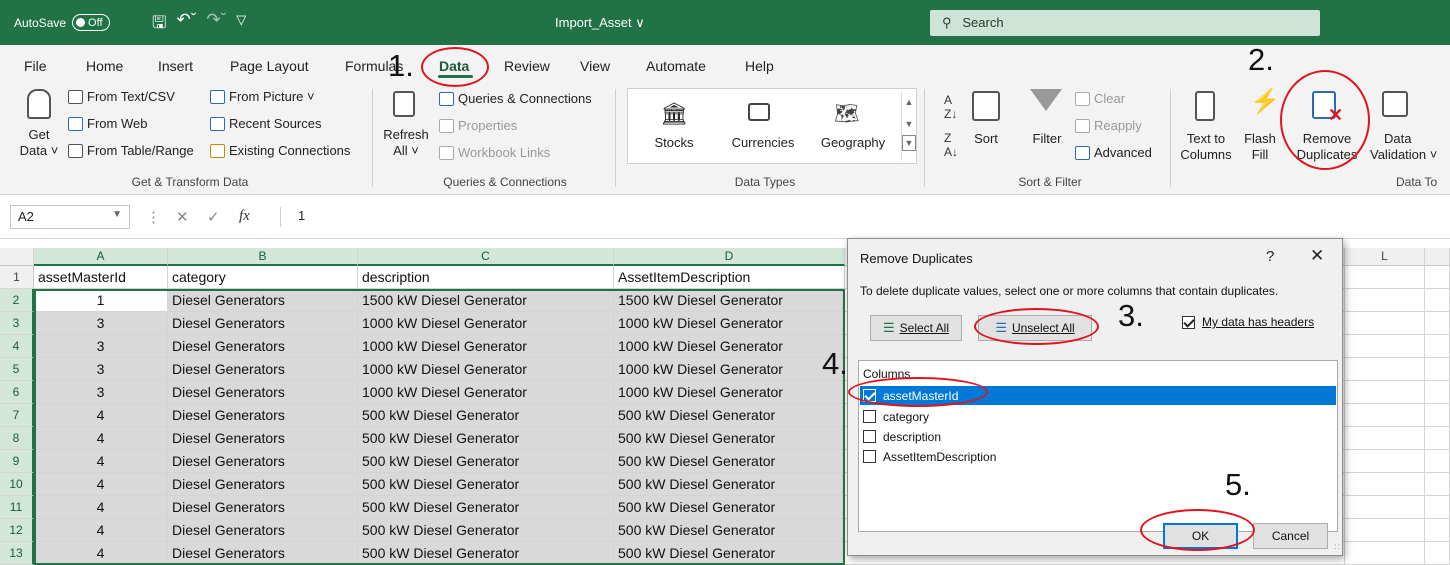  Describe the element at coordinates (1098, 395) in the screenshot. I see `column-item-assetmasterid: assetMasterId` at that location.